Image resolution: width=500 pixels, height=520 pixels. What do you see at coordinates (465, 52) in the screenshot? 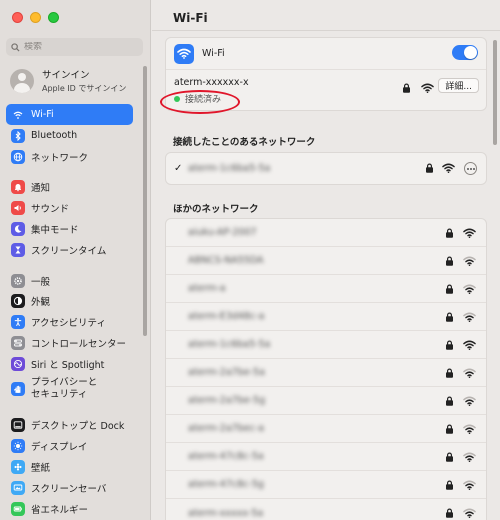
I see `wifi-toggle-switch` at bounding box center [465, 52].